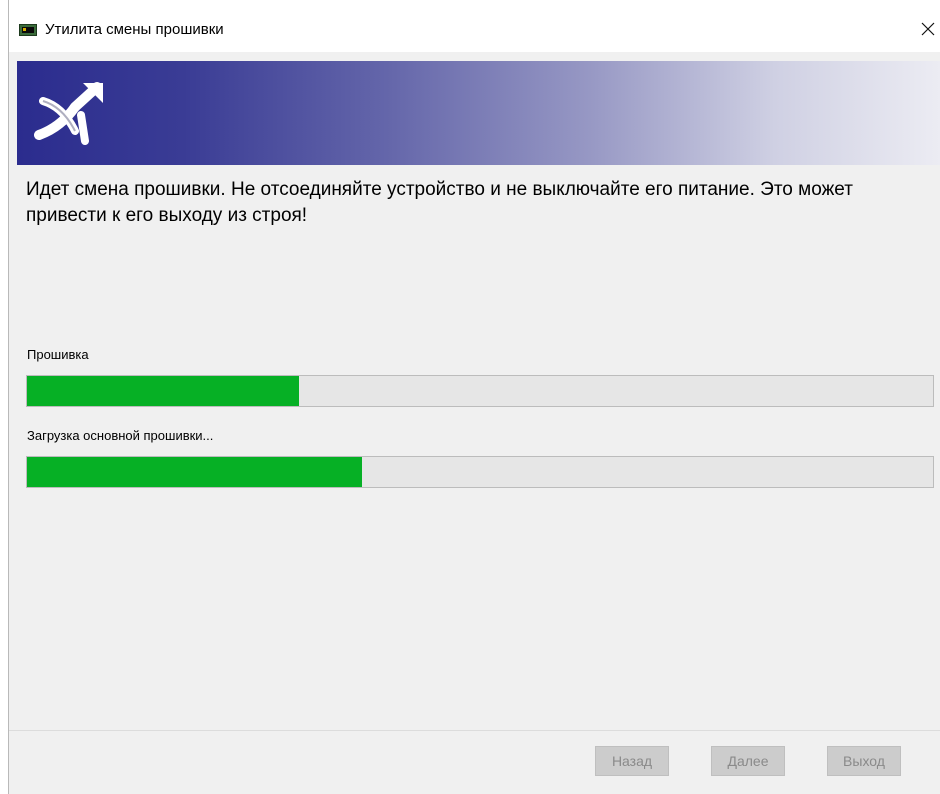  I want to click on current-step-progress-bar, so click(480, 472).